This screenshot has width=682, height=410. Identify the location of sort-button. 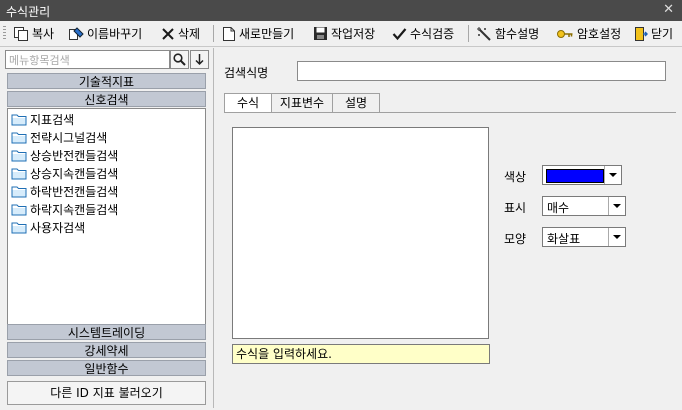
(199, 59).